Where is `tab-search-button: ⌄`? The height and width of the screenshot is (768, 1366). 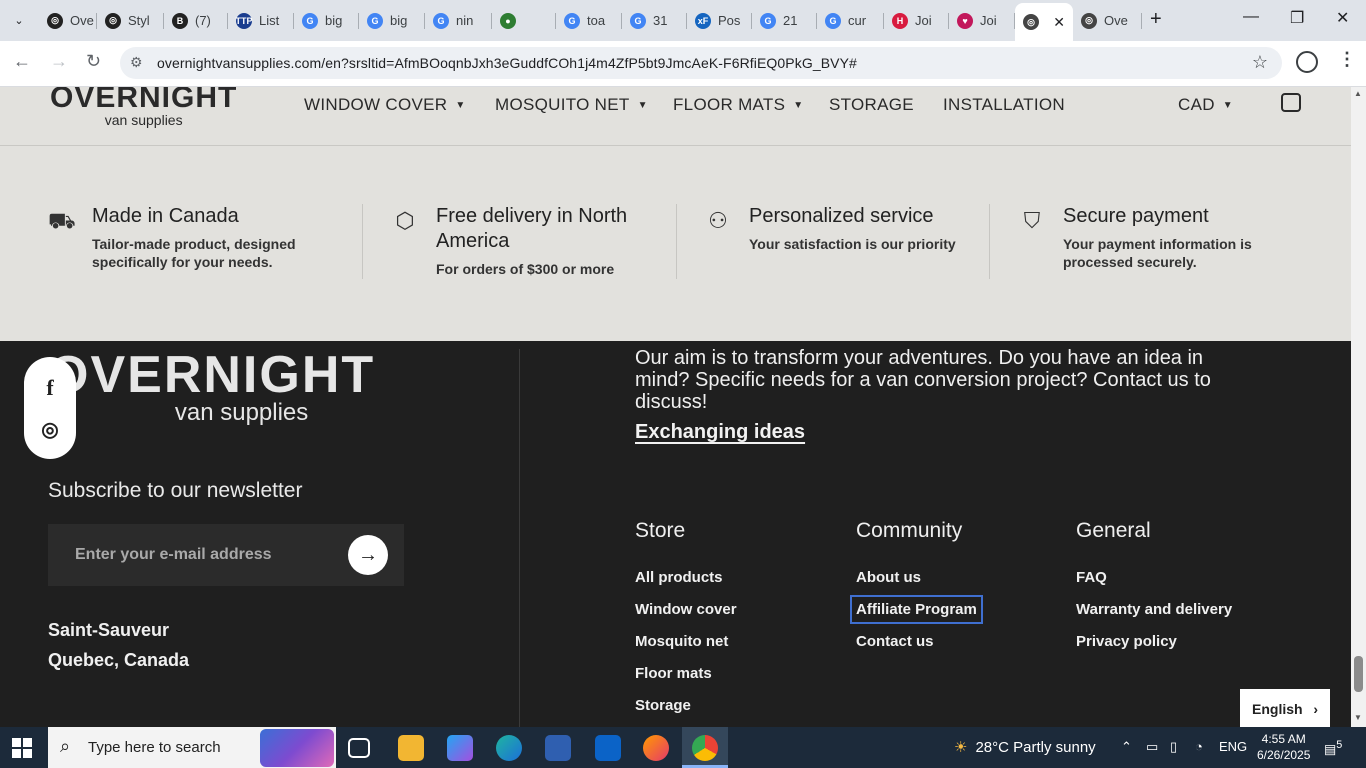 tab-search-button: ⌄ is located at coordinates (19, 20).